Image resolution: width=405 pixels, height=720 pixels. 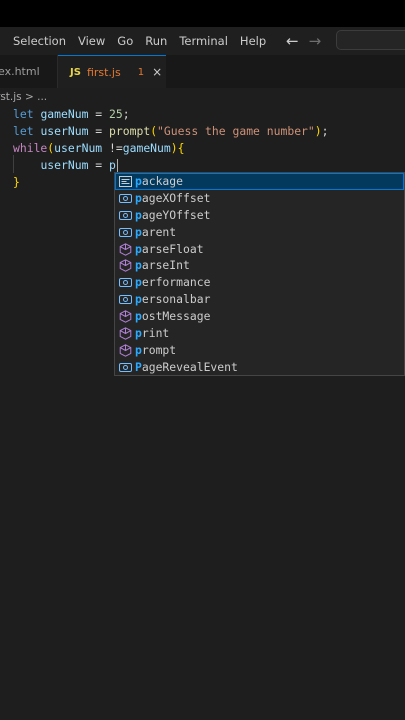 What do you see at coordinates (165, 265) in the screenshot?
I see `suggestion-label: arseInt` at bounding box center [165, 265].